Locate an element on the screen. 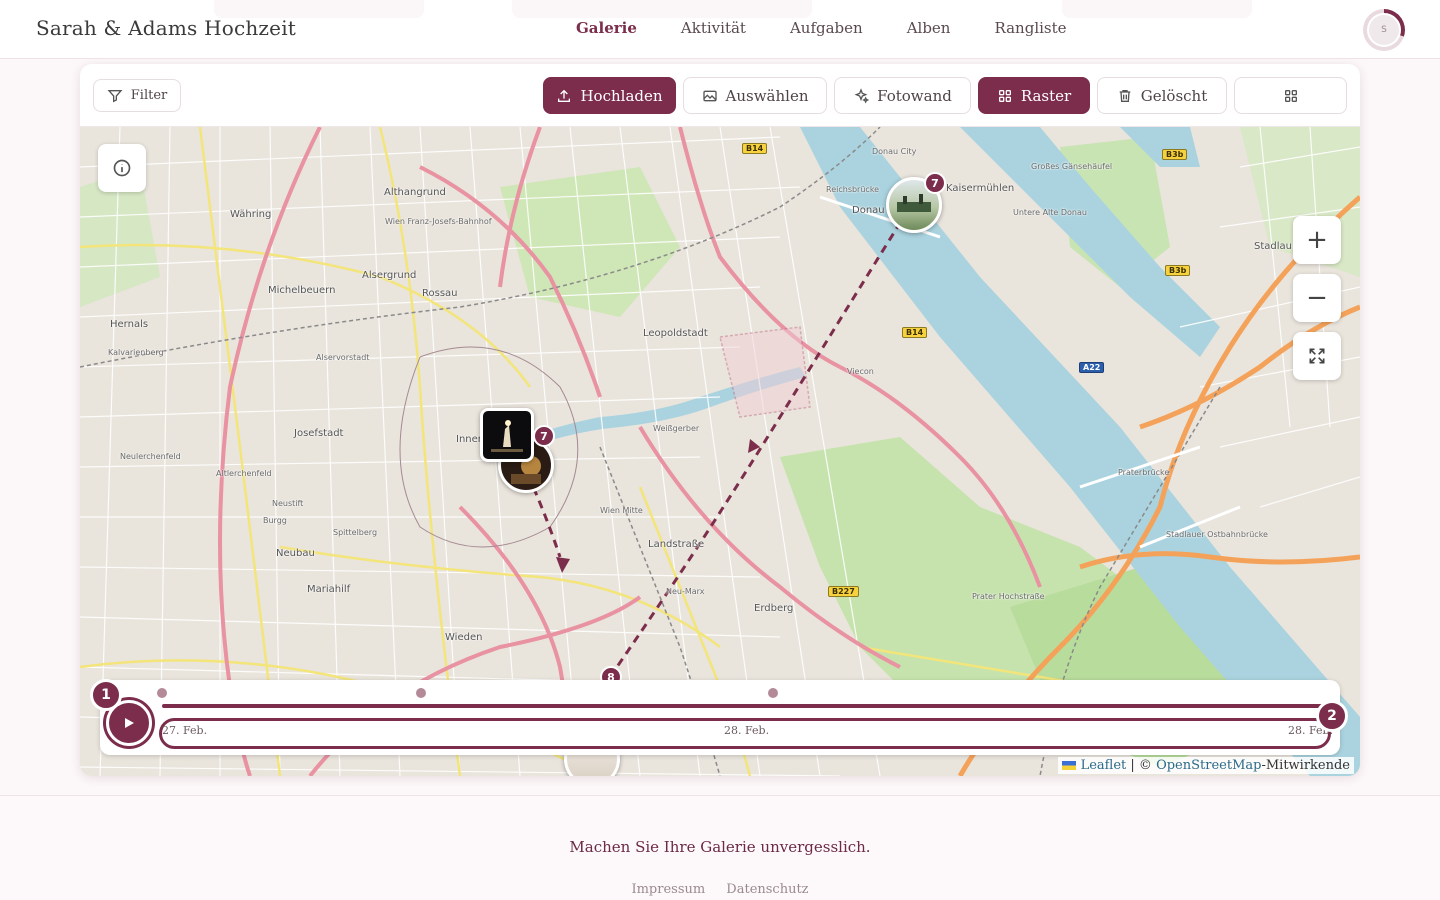 The image size is (1440, 900). avatar: S is located at coordinates (1384, 30).